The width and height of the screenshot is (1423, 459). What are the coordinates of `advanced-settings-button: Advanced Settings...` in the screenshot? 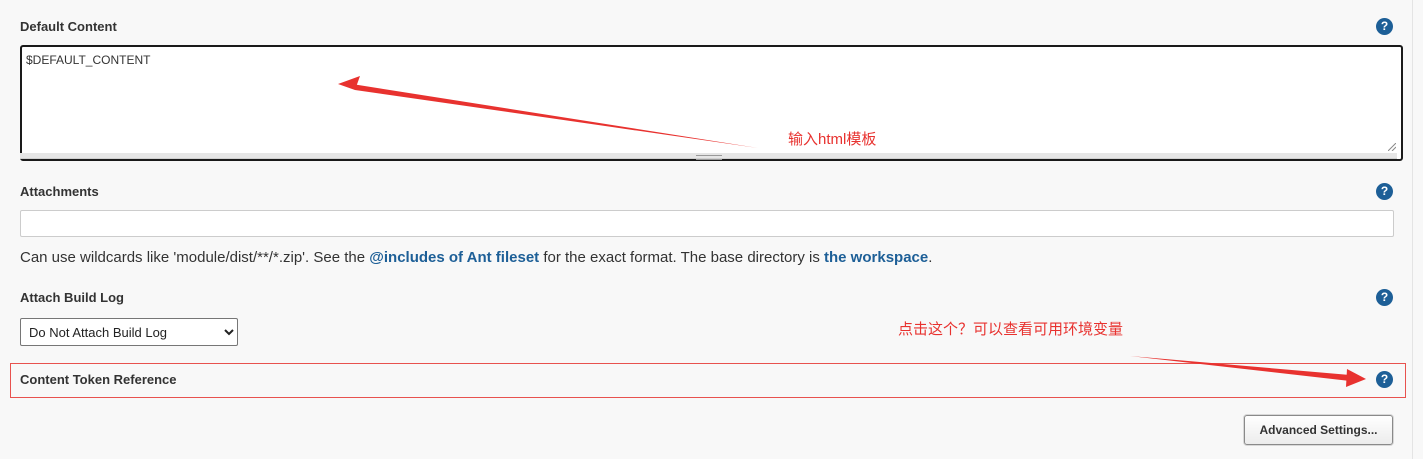 It's located at (1318, 430).